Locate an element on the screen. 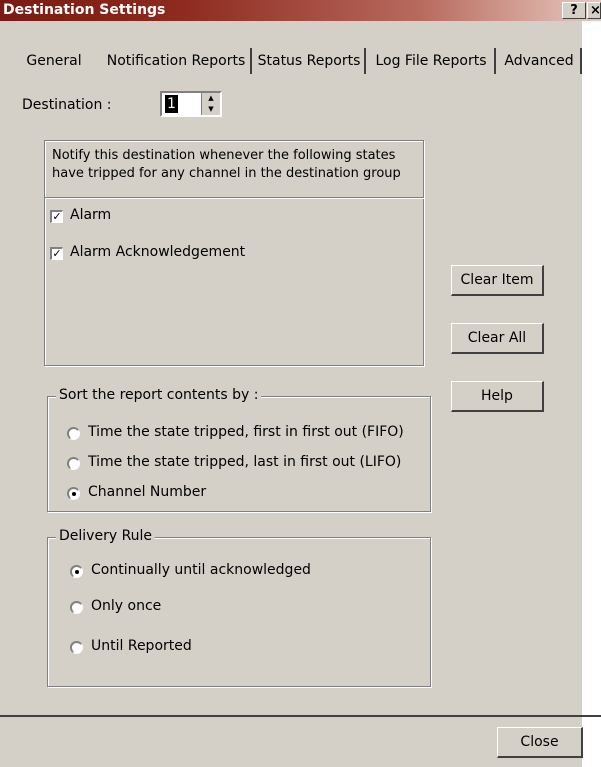 The width and height of the screenshot is (601, 767). spin-up-icon: ▲ is located at coordinates (211, 98).